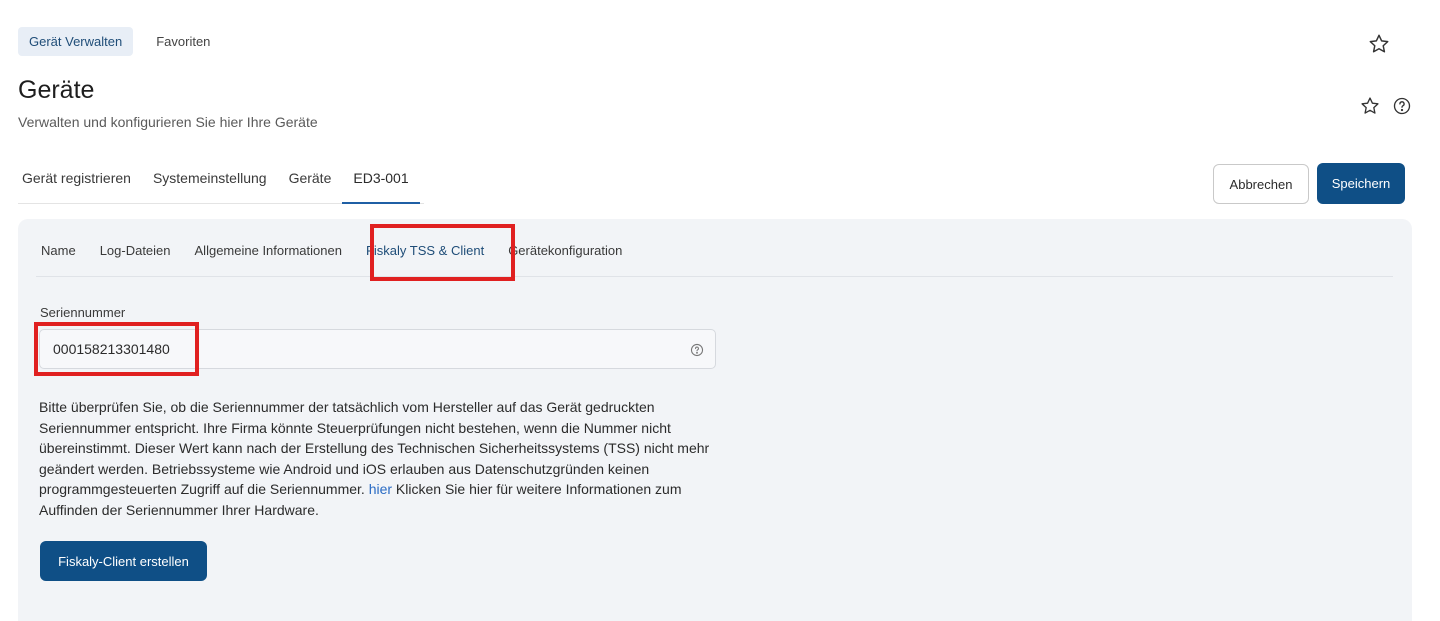 Image resolution: width=1440 pixels, height=621 pixels. Describe the element at coordinates (310, 181) in the screenshot. I see `tab-geraete: Geräte` at that location.